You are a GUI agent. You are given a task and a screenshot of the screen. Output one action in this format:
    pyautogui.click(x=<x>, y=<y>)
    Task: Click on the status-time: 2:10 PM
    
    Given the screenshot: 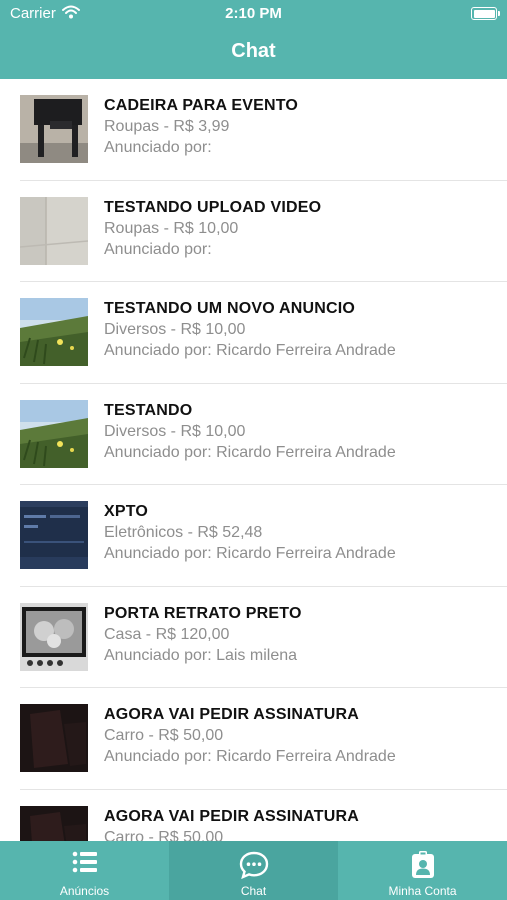 What is the action you would take?
    pyautogui.click(x=253, y=13)
    